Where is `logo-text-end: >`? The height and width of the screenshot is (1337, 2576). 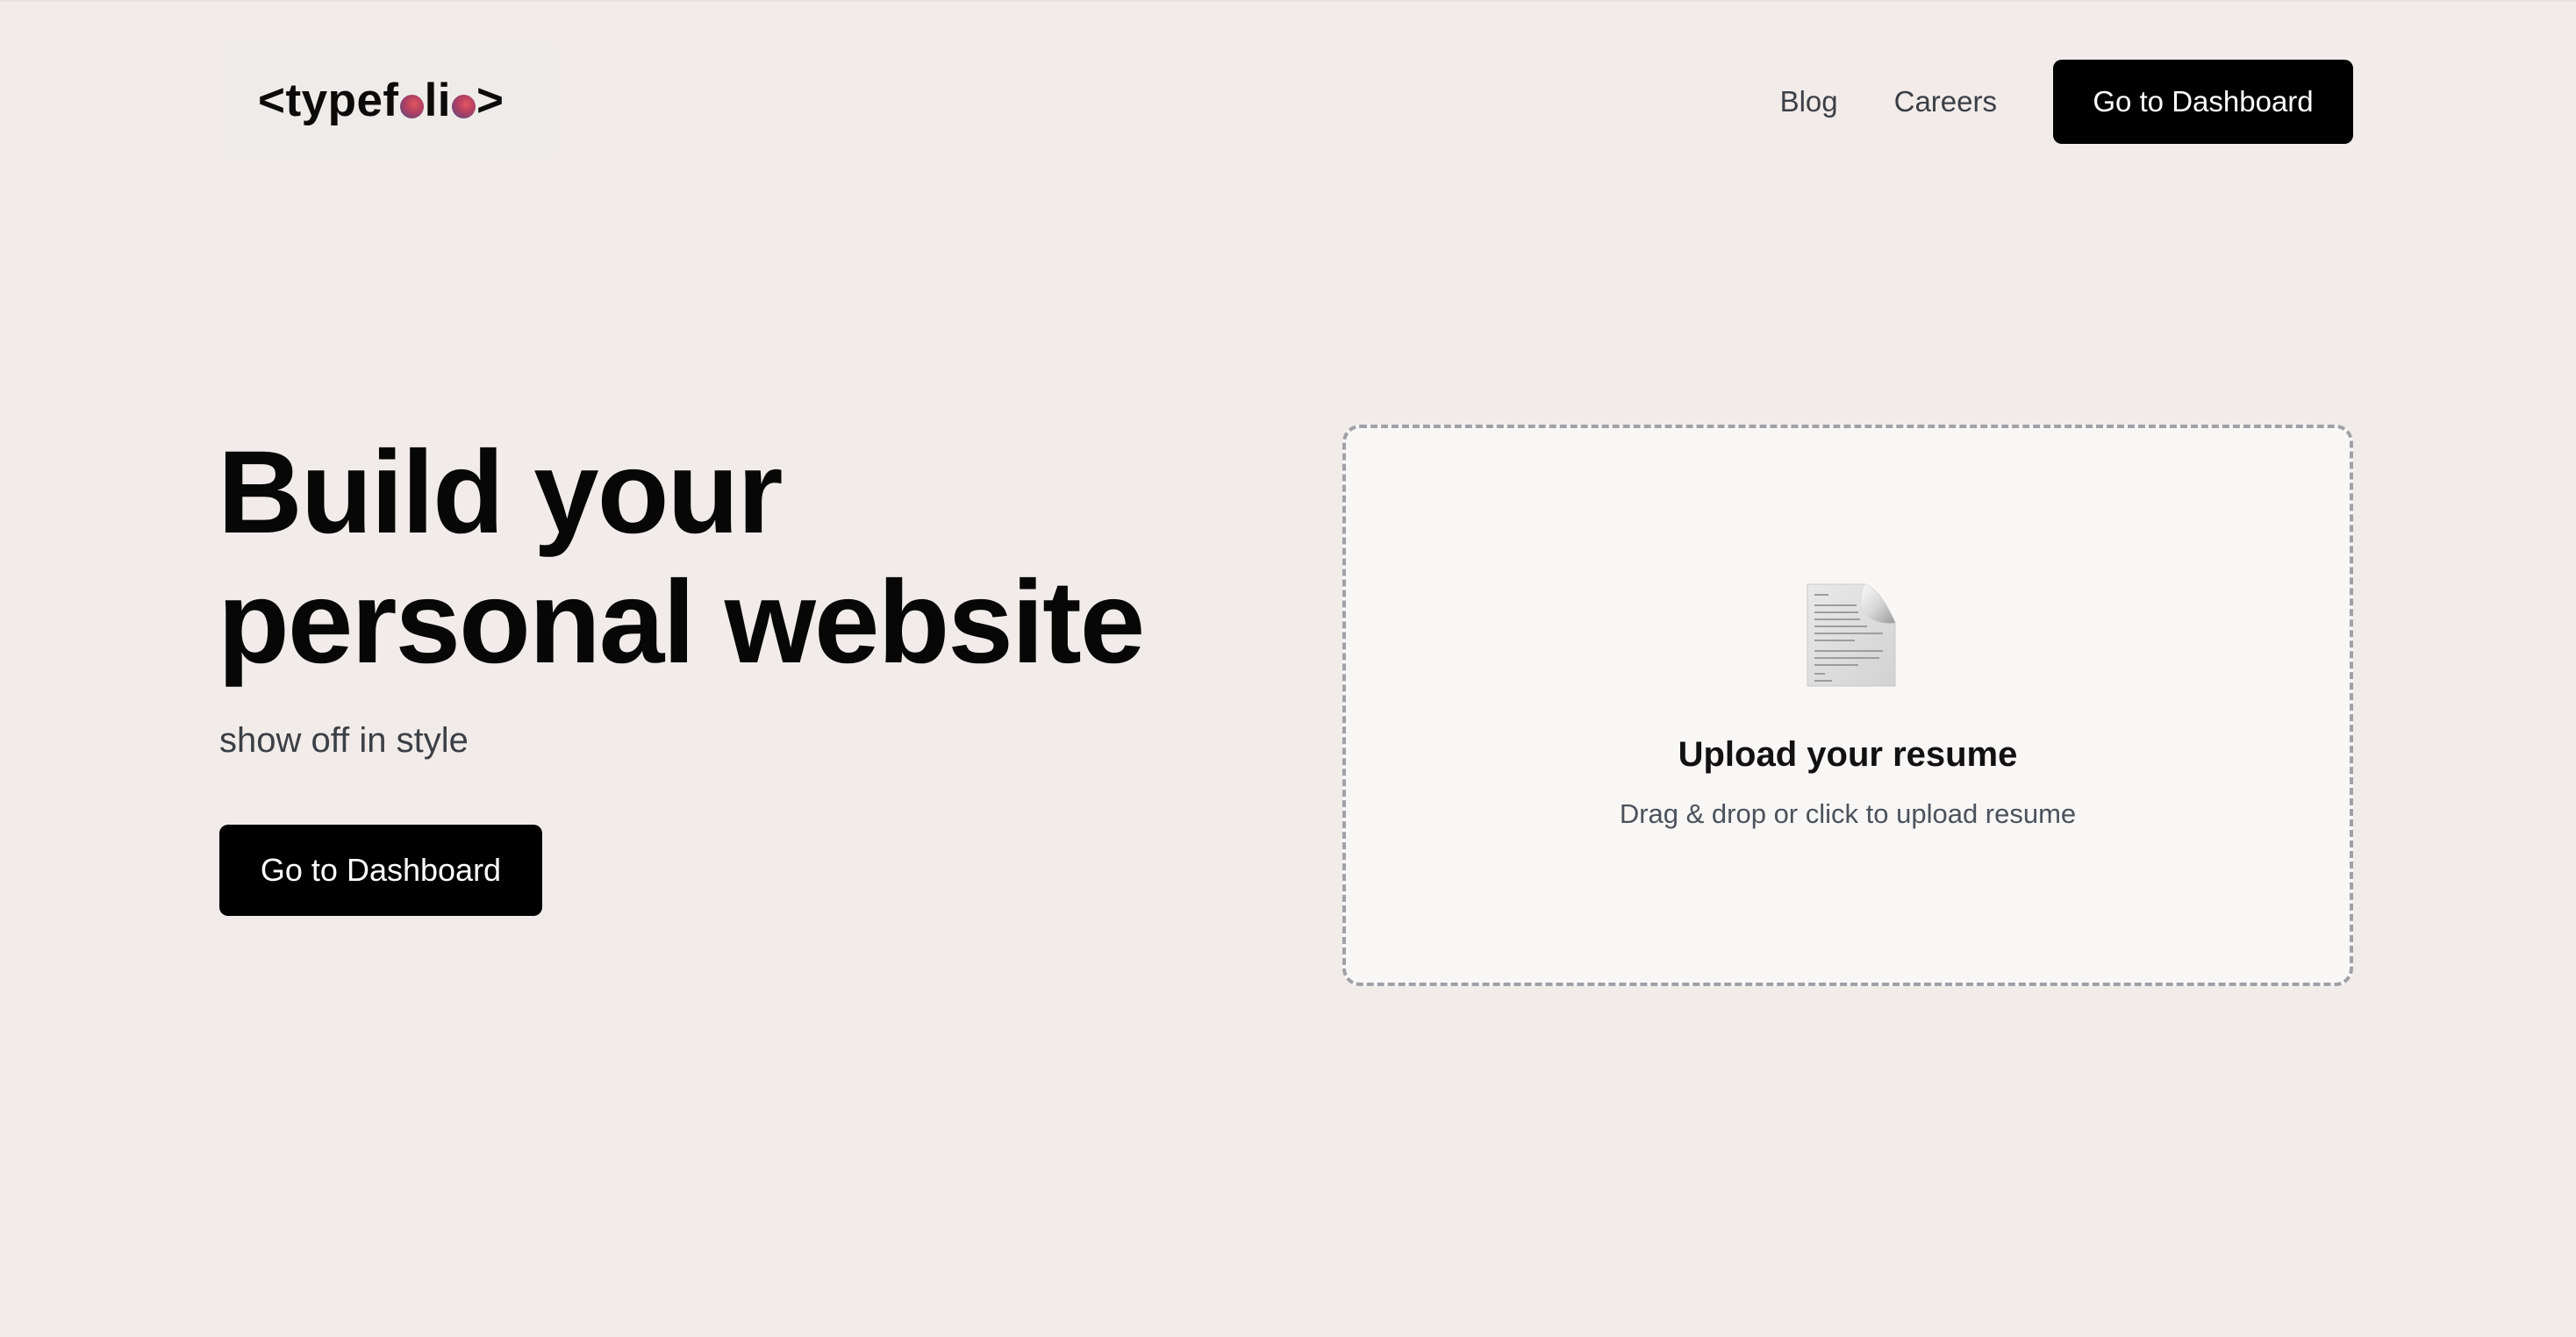
logo-text-end: > is located at coordinates (490, 100).